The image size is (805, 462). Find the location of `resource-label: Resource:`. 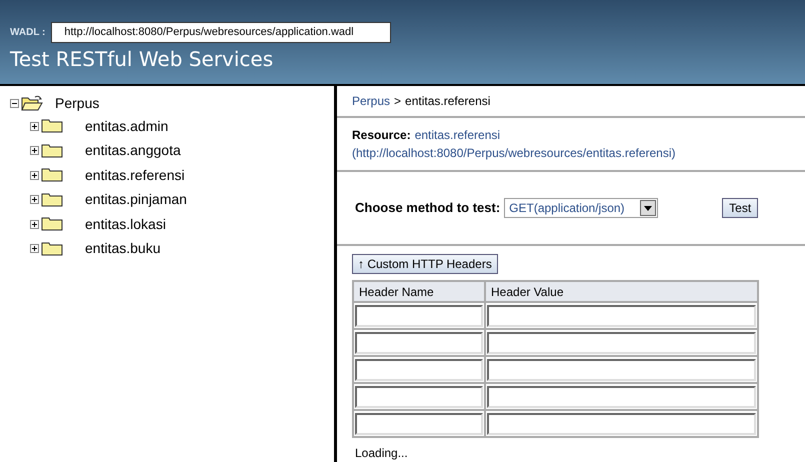

resource-label: Resource: is located at coordinates (381, 135).